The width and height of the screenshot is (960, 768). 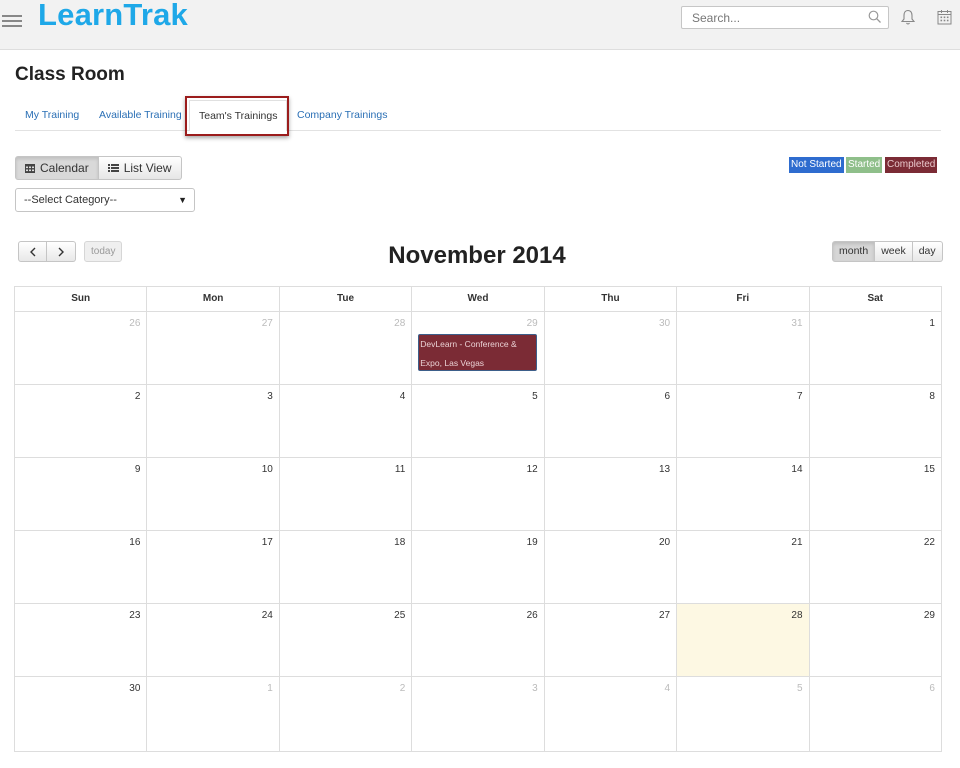 What do you see at coordinates (267, 615) in the screenshot?
I see `day-number: 24` at bounding box center [267, 615].